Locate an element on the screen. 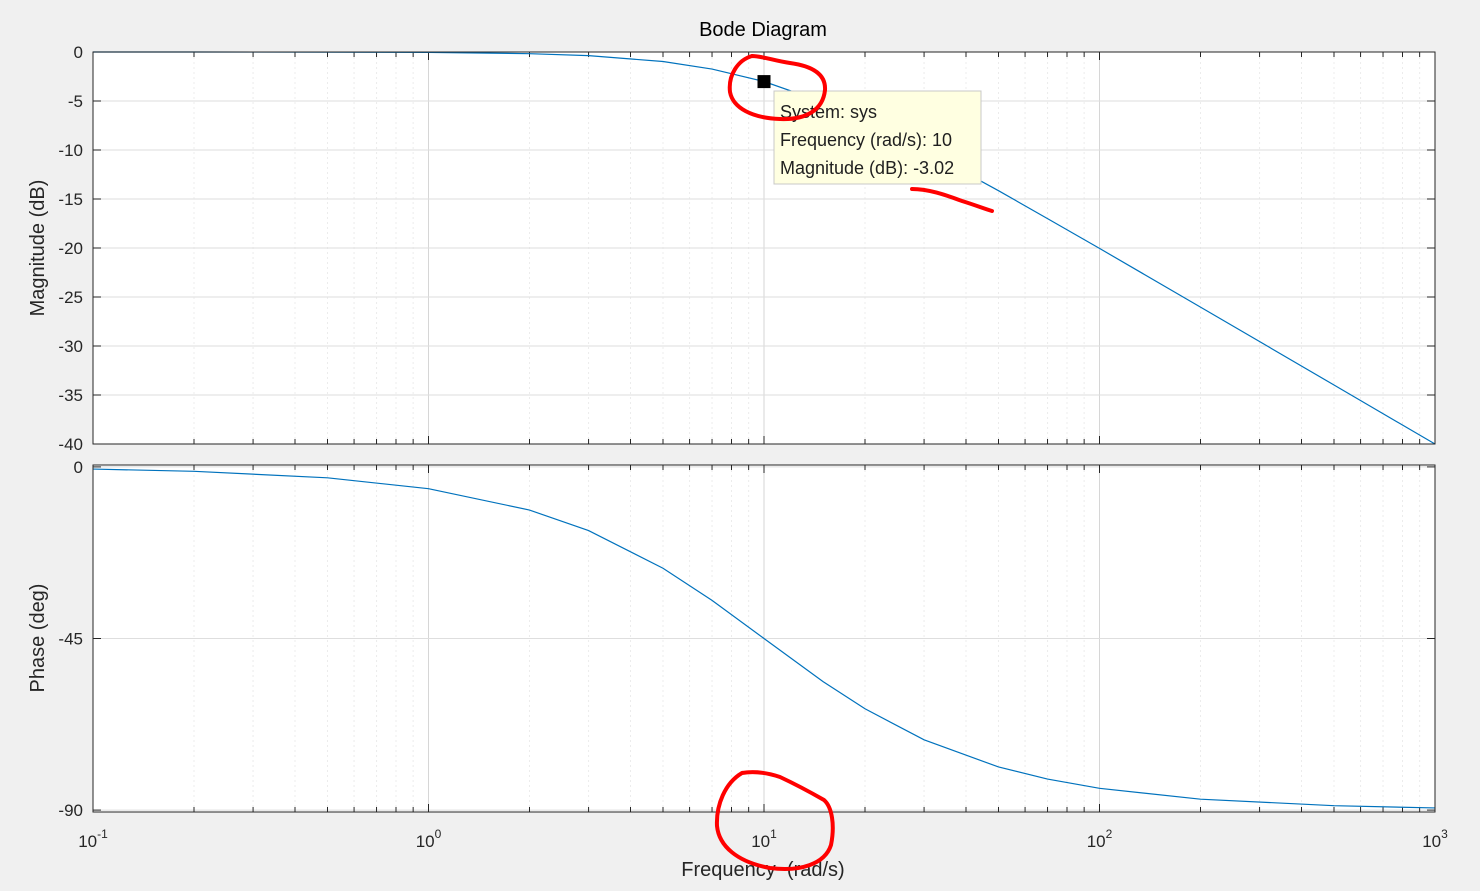 Image resolution: width=1480 pixels, height=891 pixels. magnitude-ylabel: Magnitude (dB) is located at coordinates (38, 248).